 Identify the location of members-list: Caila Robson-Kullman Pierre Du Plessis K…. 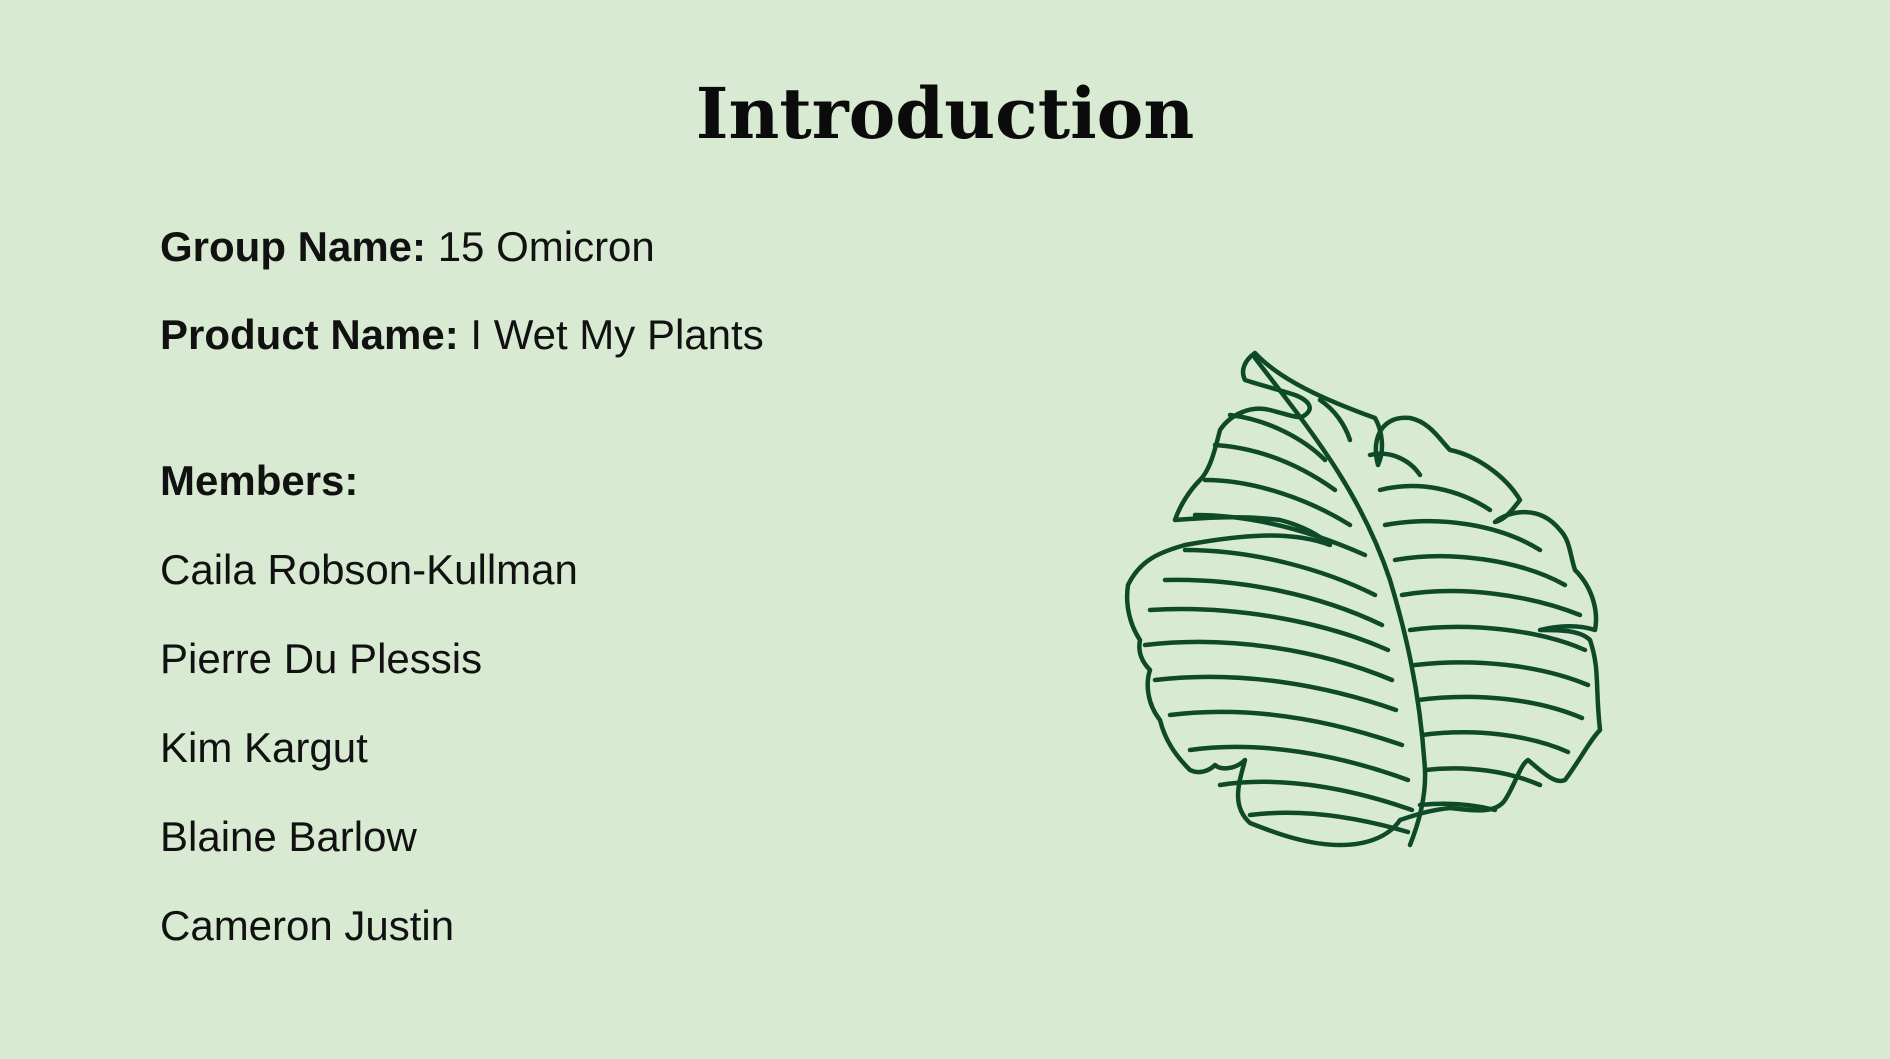
(369, 767).